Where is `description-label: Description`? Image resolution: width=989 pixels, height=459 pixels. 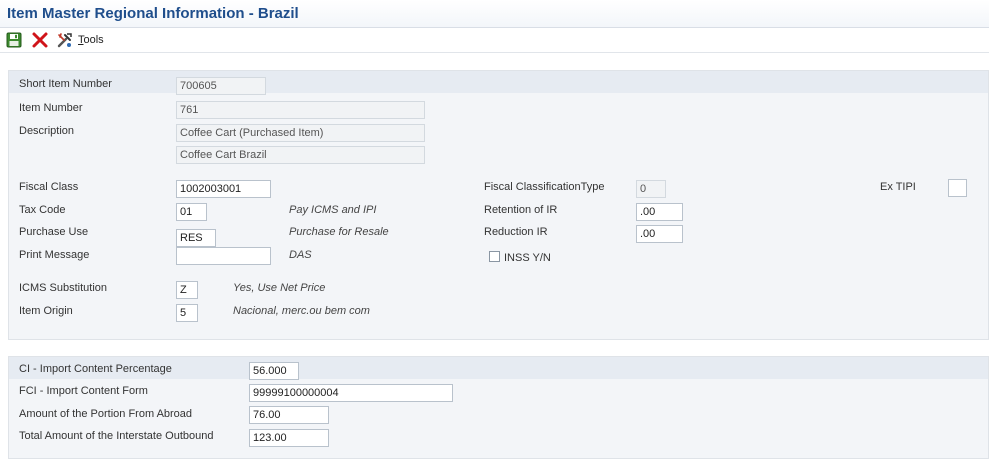
description-label: Description is located at coordinates (47, 131).